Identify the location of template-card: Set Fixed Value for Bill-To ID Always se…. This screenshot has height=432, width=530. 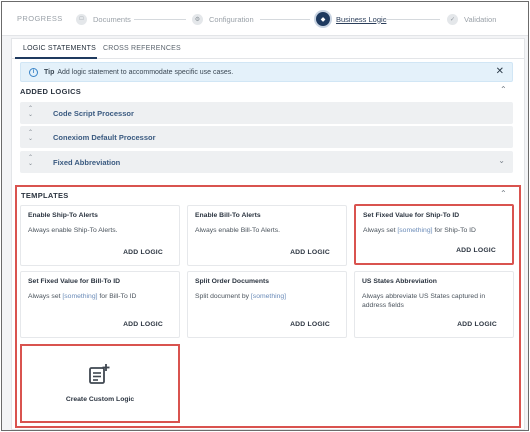
(100, 304).